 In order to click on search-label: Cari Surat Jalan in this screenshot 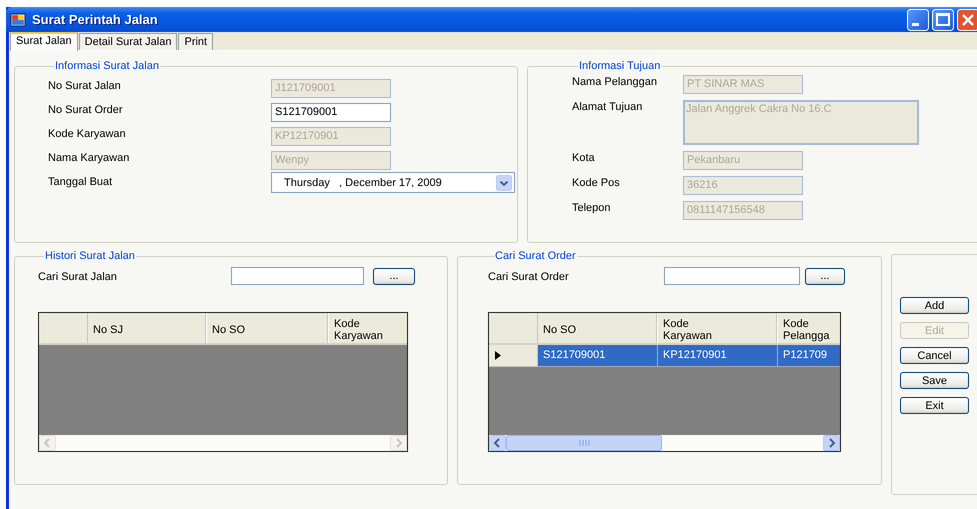, I will do `click(78, 276)`.